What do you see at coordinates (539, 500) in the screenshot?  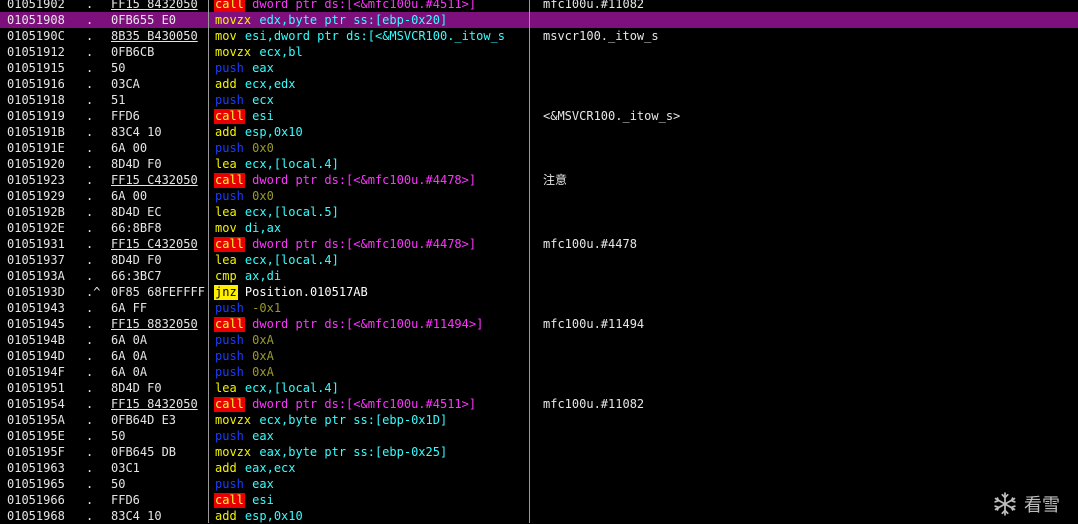 I see `disasm-row: 01051966. FFD6 call esi` at bounding box center [539, 500].